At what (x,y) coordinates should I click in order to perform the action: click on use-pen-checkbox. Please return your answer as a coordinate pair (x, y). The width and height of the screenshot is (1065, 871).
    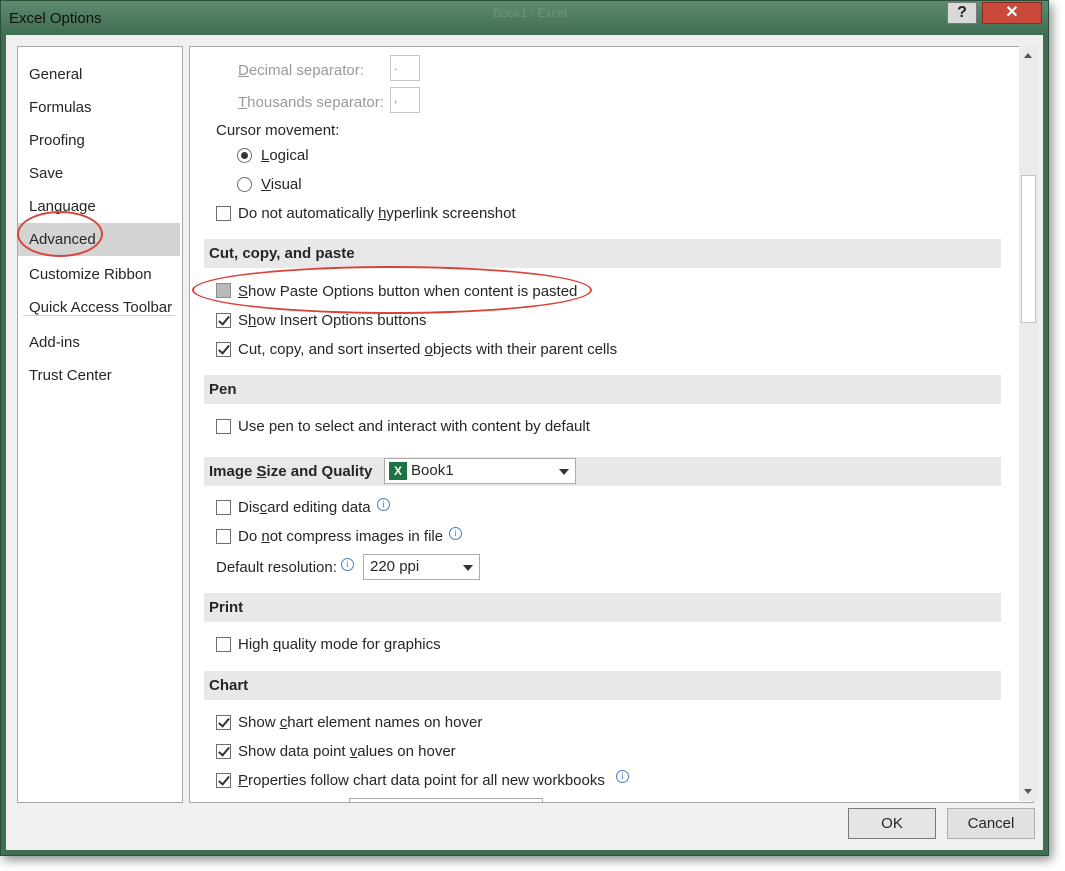
    Looking at the image, I should click on (223, 426).